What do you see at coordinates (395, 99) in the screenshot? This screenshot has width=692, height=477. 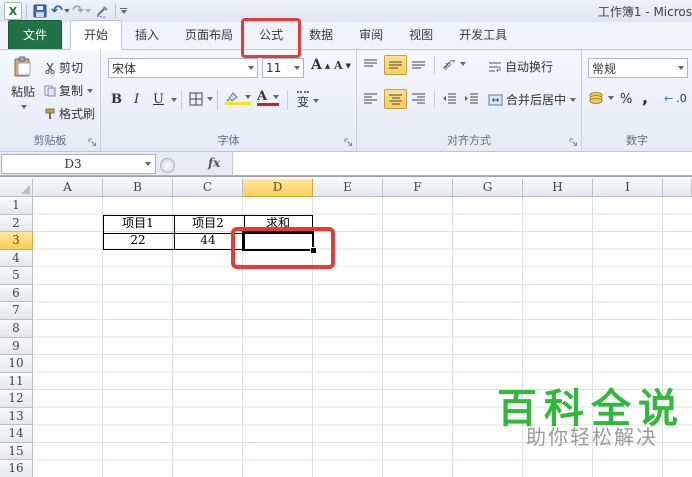 I see `align-center-button` at bounding box center [395, 99].